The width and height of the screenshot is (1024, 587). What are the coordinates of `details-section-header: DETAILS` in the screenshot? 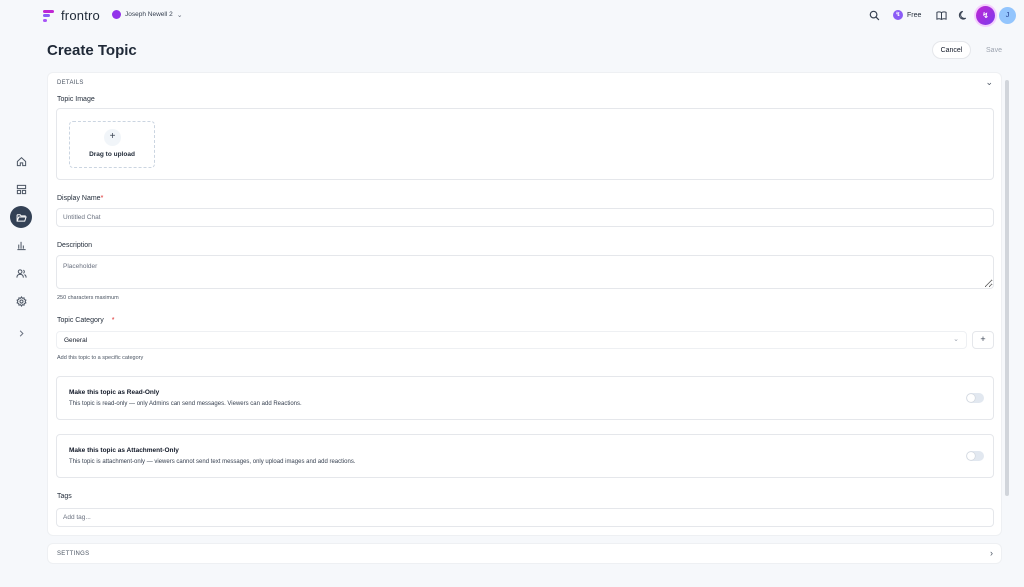 It's located at (70, 83).